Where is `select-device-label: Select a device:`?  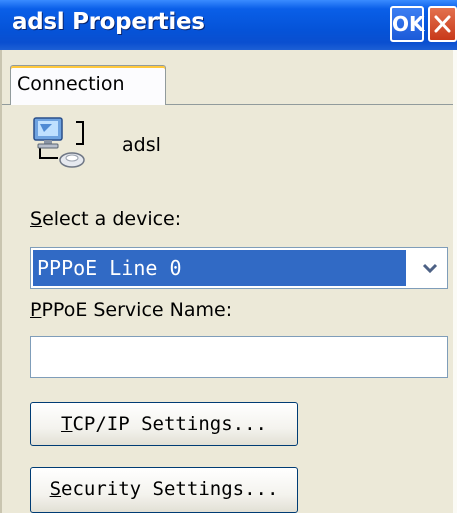
select-device-label: Select a device: is located at coordinates (106, 219).